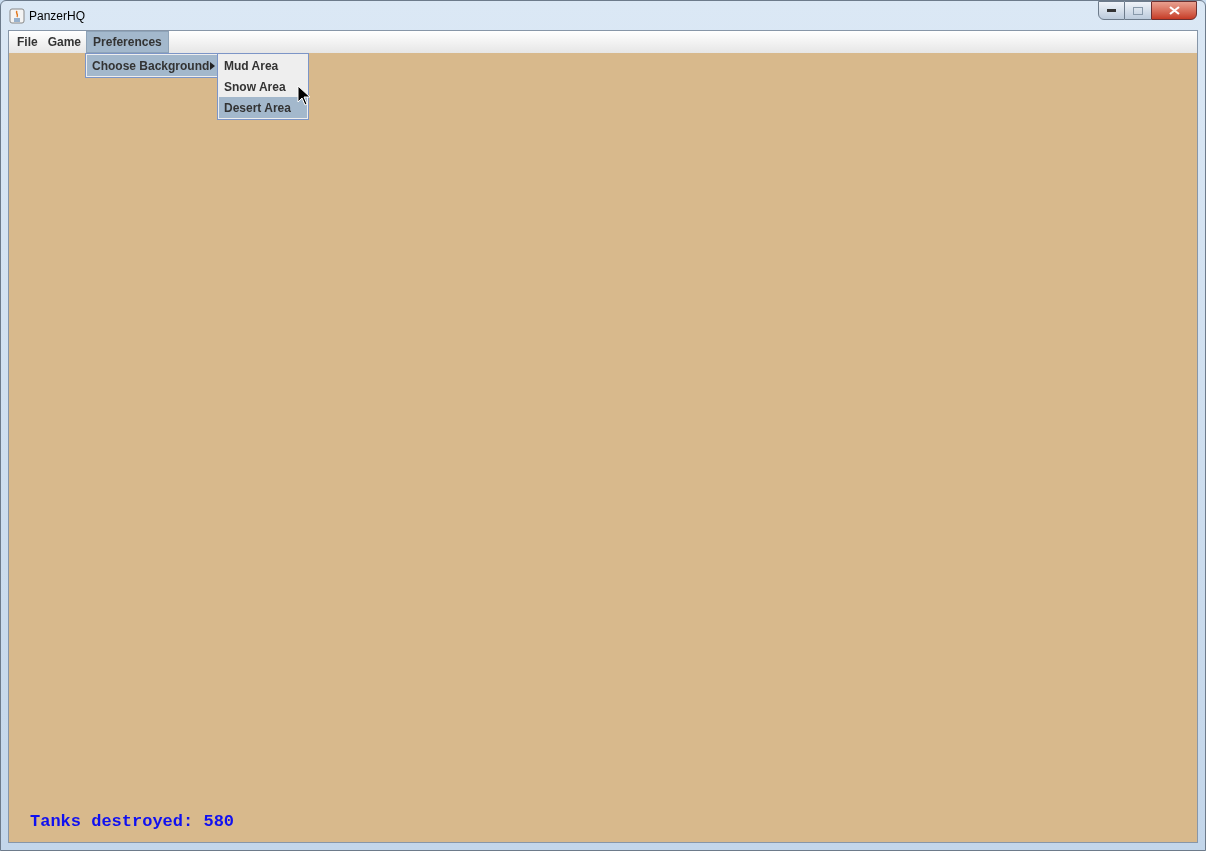 This screenshot has width=1206, height=851. I want to click on minimize-button, so click(1111, 10).